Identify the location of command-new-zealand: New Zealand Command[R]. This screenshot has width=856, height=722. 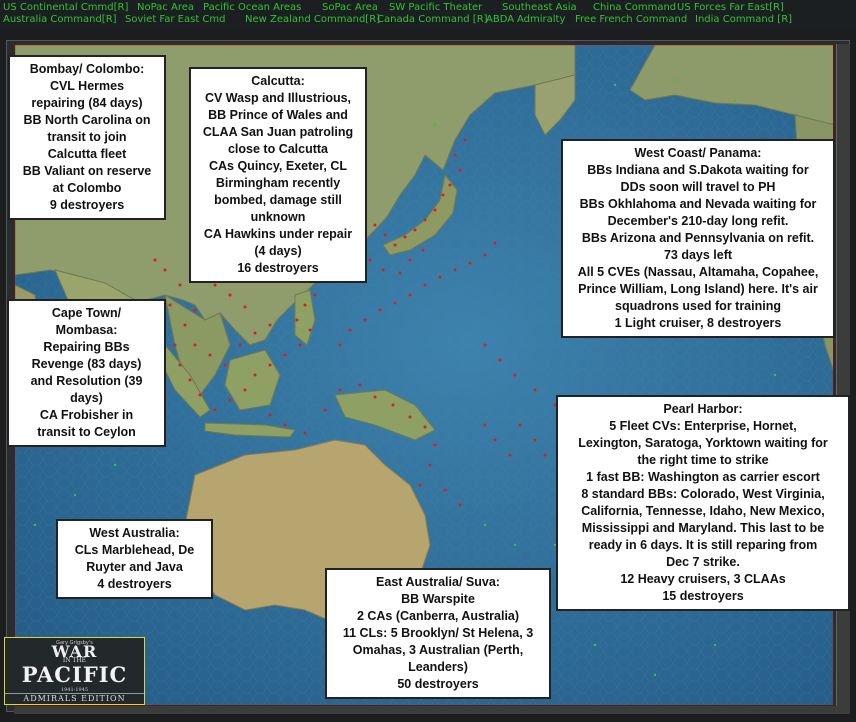
(312, 20).